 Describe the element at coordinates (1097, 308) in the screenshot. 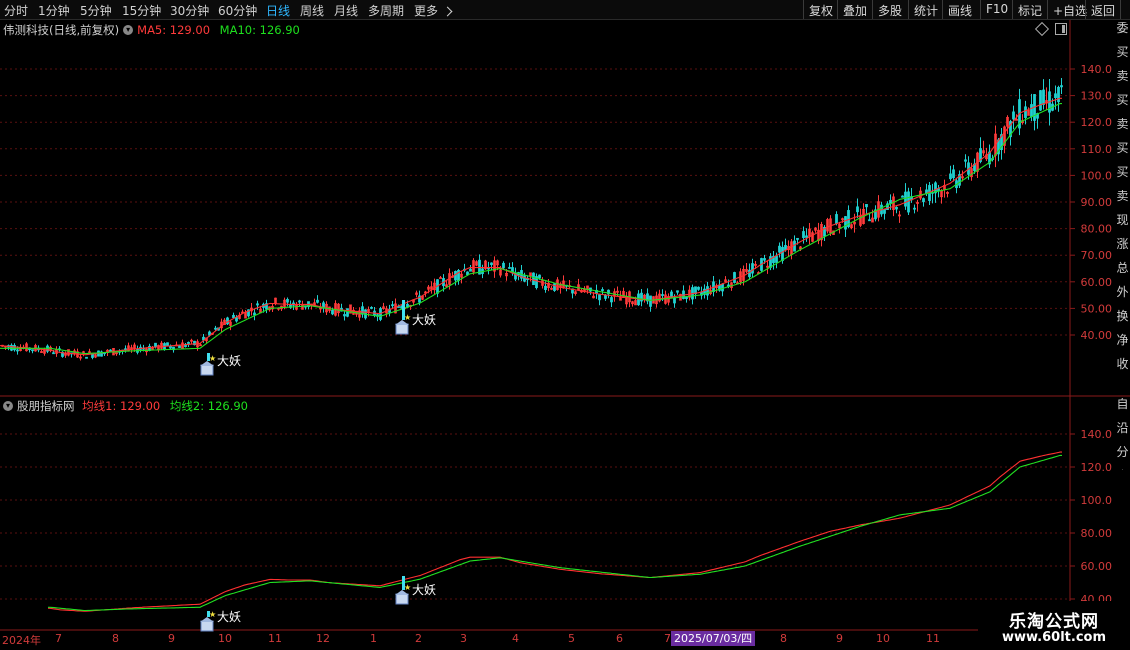

I see `y-tick-label: 50.00` at that location.